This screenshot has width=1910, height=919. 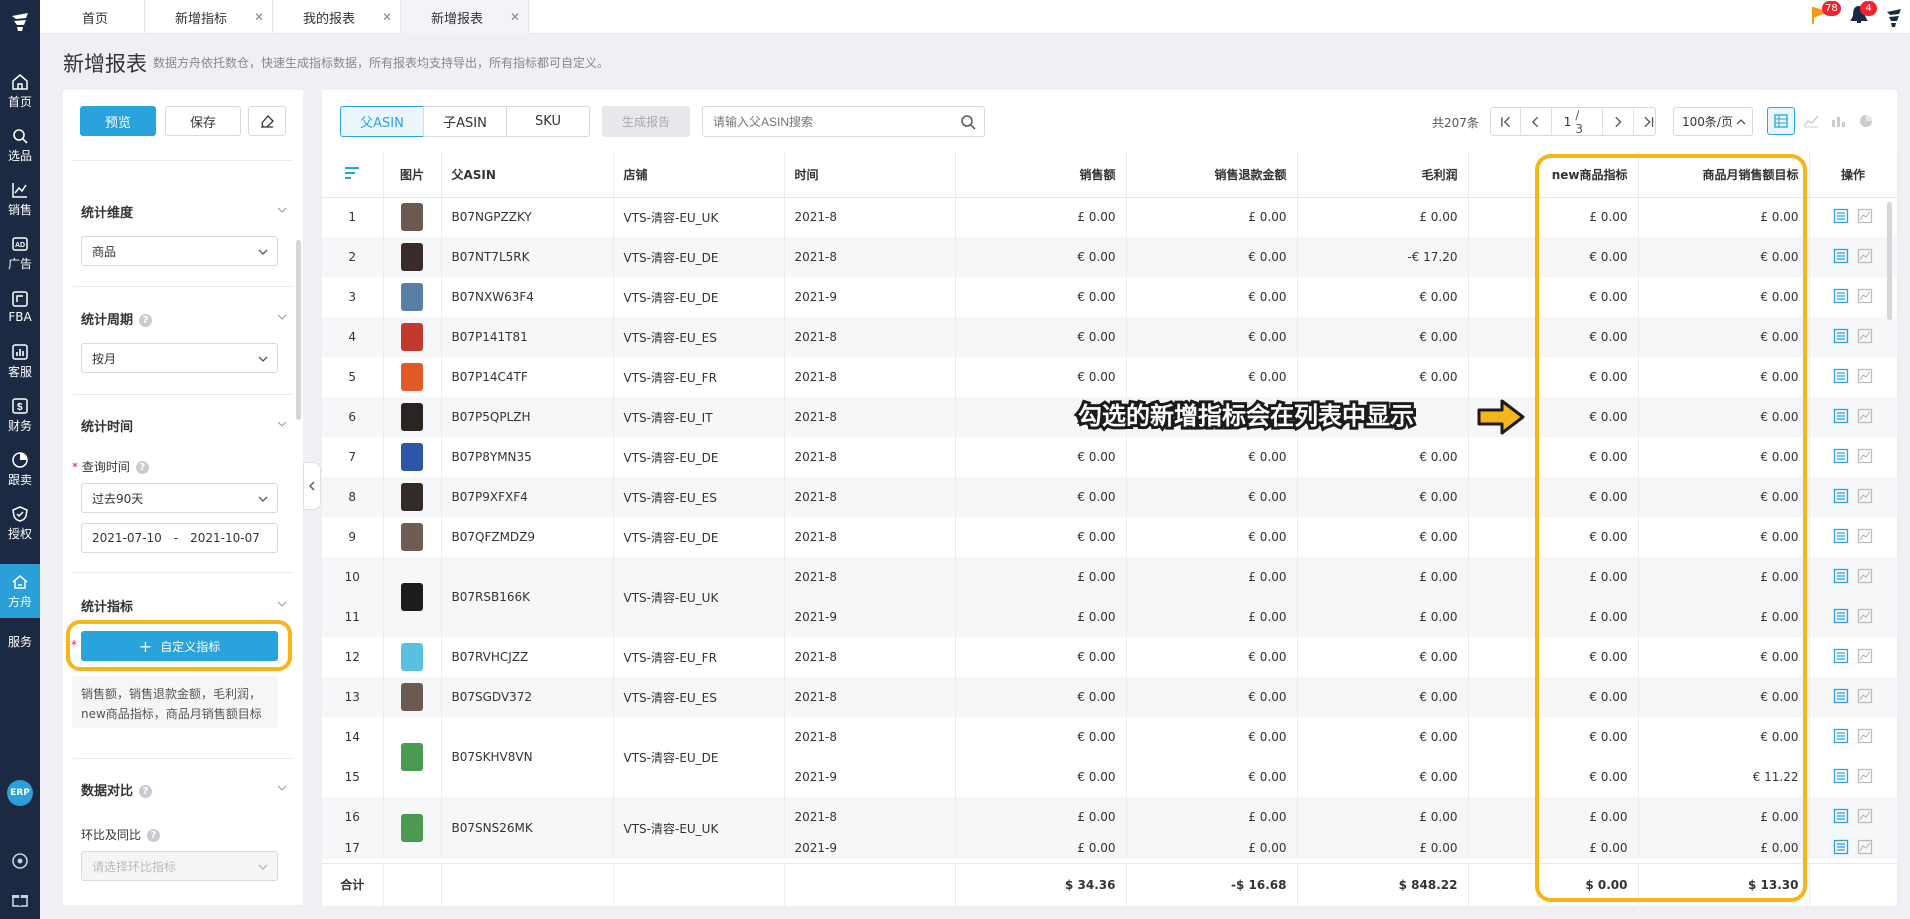 I want to click on bell-icon: 4, so click(x=1862, y=15).